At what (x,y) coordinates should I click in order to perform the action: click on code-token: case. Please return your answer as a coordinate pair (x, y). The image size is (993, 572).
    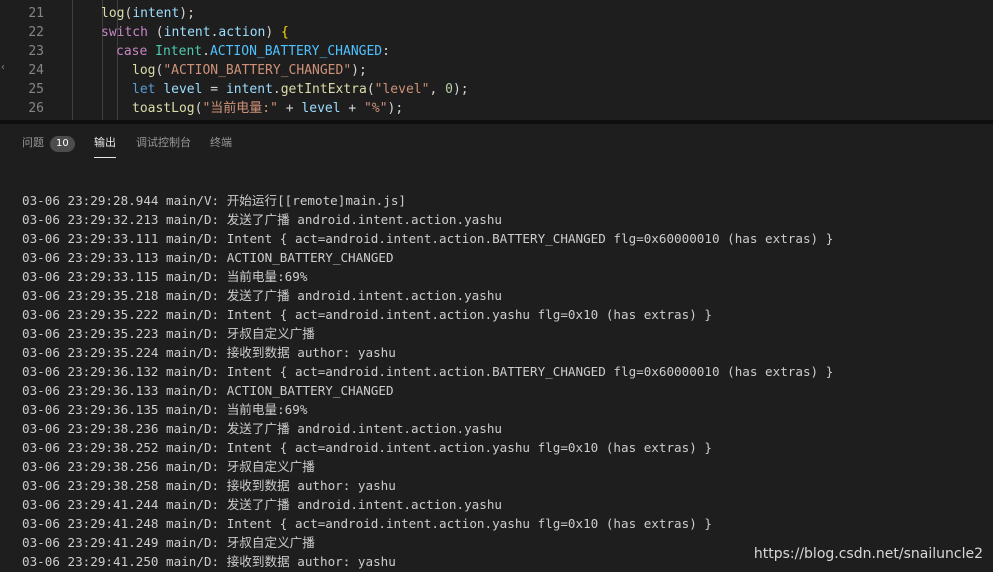
    Looking at the image, I should click on (136, 51).